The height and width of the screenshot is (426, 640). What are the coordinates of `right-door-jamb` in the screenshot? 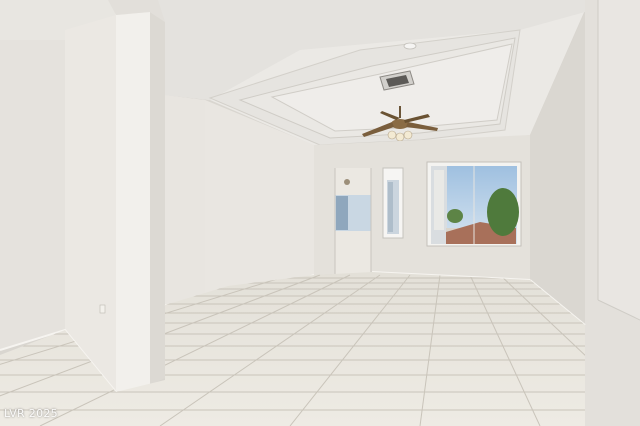 It's located at (619, 160).